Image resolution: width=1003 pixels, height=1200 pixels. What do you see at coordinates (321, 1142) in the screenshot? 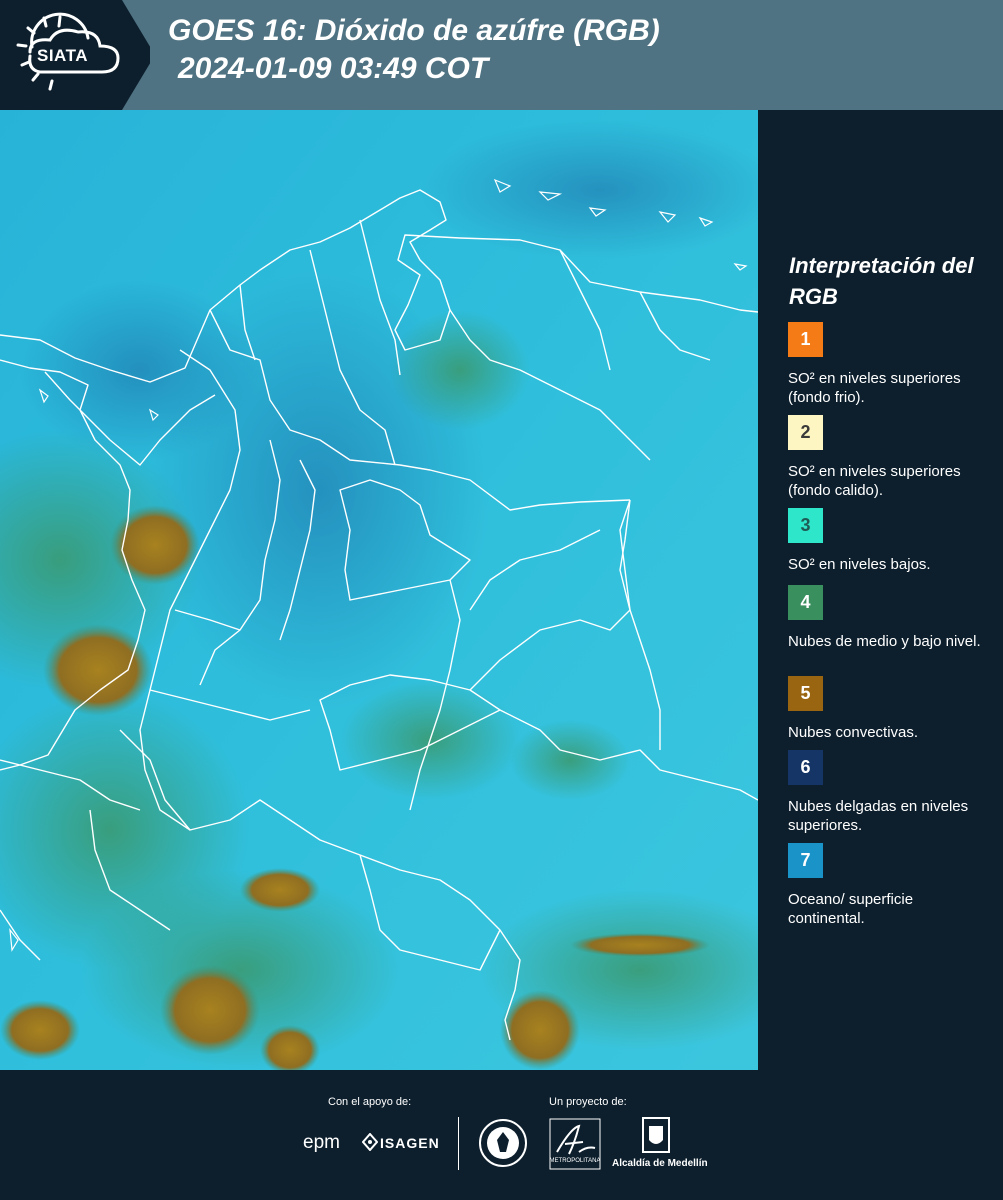
I see `epm-logo: epm` at bounding box center [321, 1142].